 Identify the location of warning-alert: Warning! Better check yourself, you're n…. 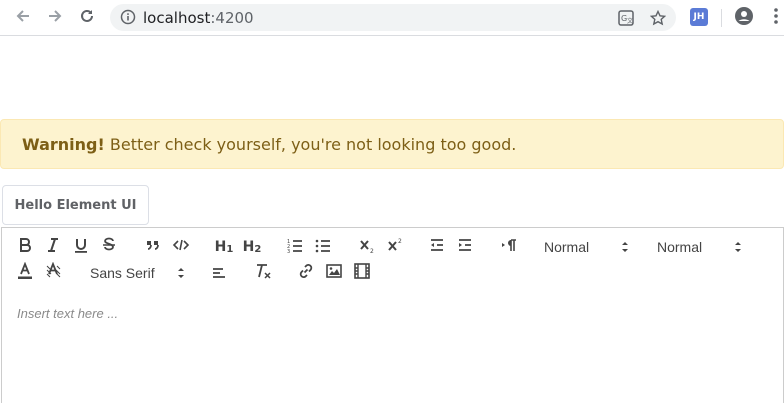
(392, 144).